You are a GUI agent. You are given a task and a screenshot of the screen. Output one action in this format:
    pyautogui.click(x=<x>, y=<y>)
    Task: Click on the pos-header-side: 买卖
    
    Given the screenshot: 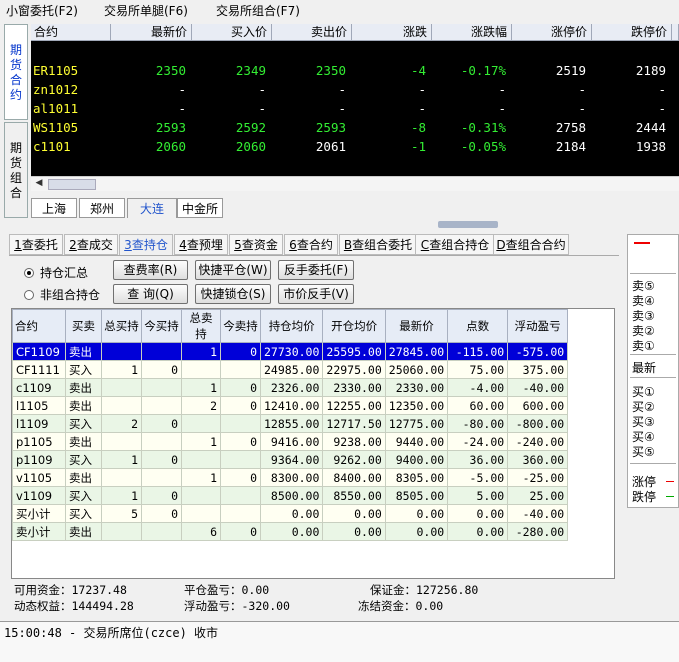 What is the action you would take?
    pyautogui.click(x=83, y=326)
    